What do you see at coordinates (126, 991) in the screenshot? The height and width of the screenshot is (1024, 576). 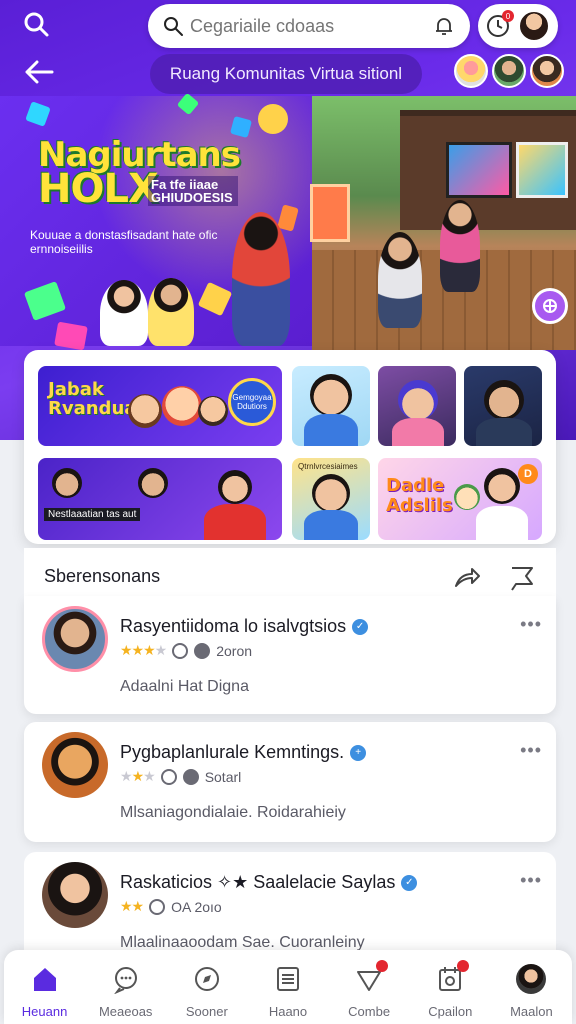 I see `nav-messages: Meaeoas` at bounding box center [126, 991].